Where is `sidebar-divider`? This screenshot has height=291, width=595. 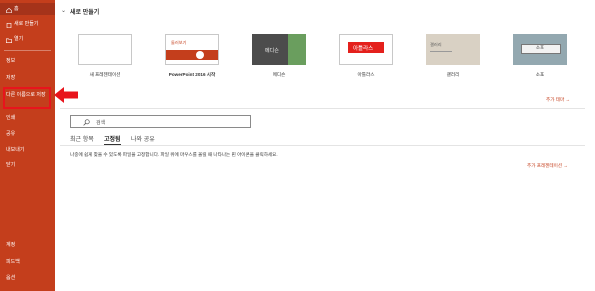 sidebar-divider is located at coordinates (27, 50).